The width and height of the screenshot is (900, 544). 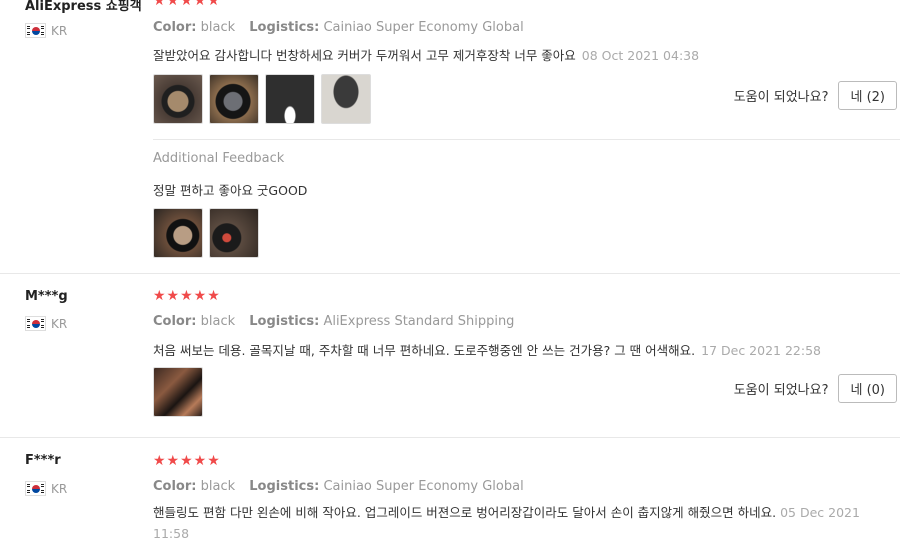 I want to click on review-date: 08 Oct 2021 04:38, so click(x=640, y=55).